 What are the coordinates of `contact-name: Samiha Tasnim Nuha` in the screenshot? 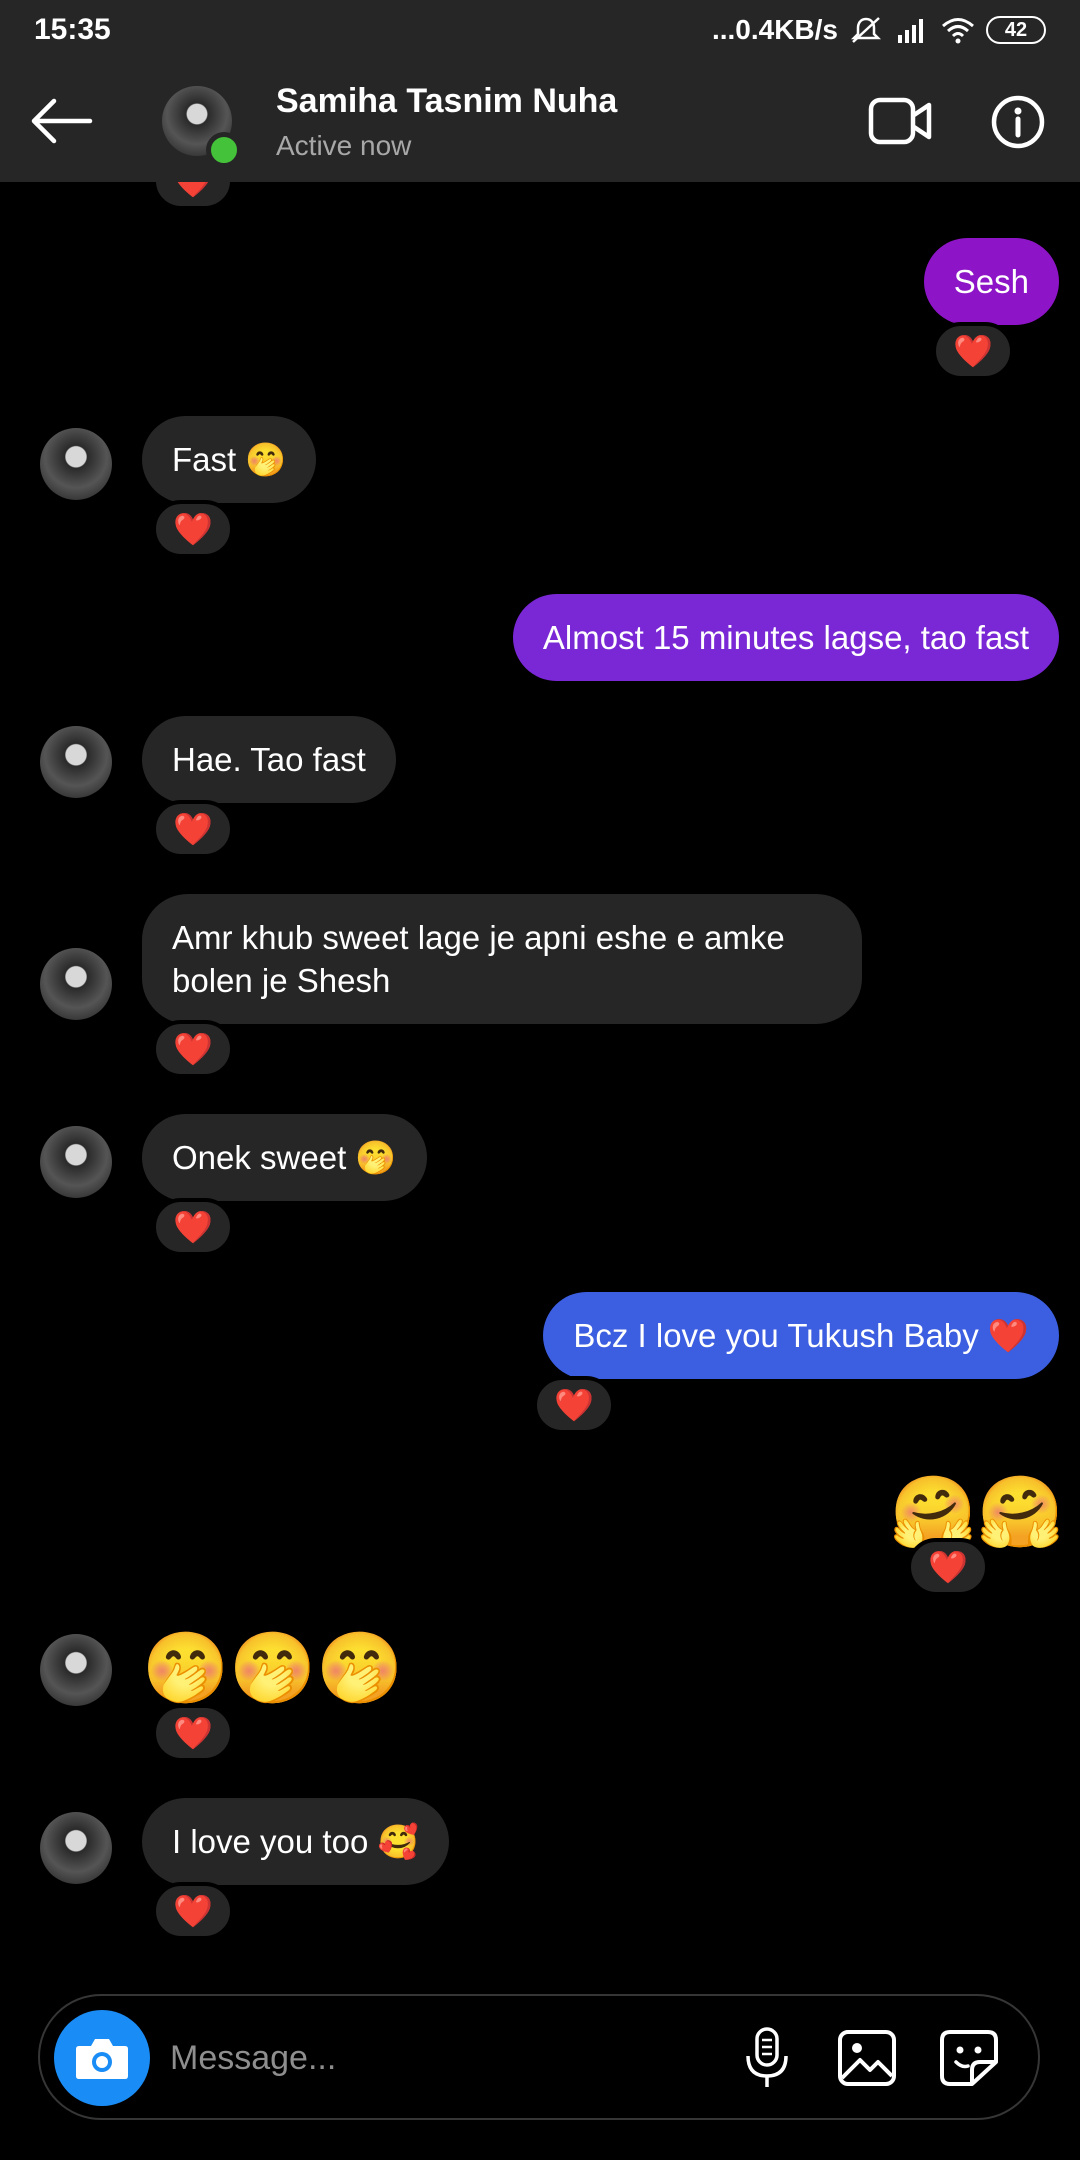 It's located at (446, 101).